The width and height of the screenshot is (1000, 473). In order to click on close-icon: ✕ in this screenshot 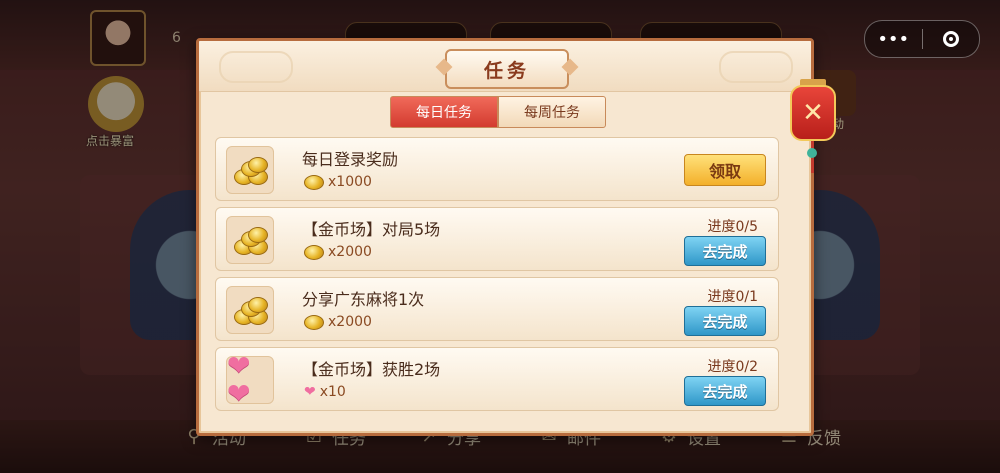, I will do `click(813, 113)`.